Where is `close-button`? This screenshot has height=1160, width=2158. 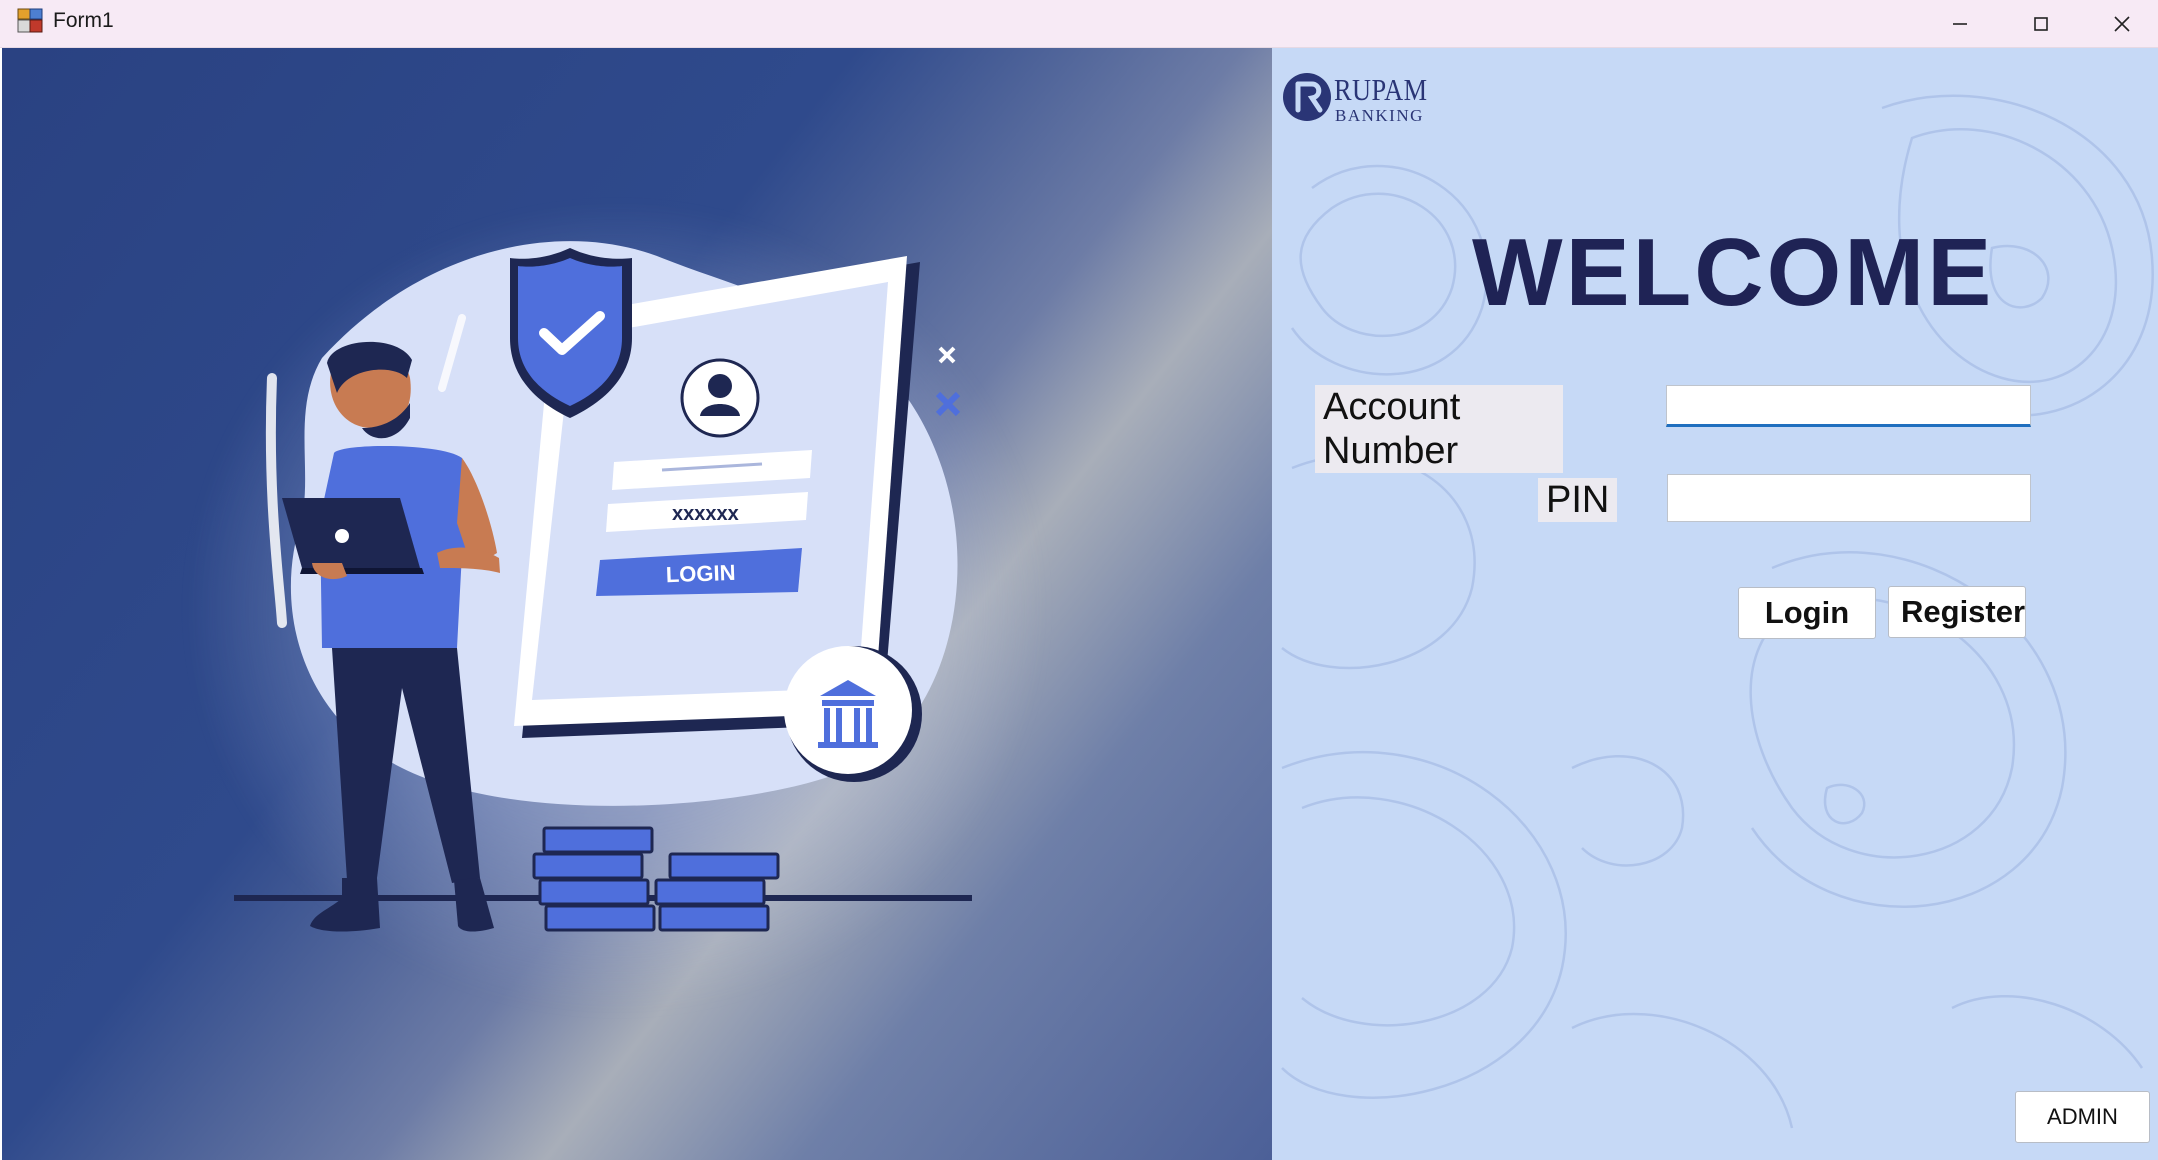
close-button is located at coordinates (2120, 23).